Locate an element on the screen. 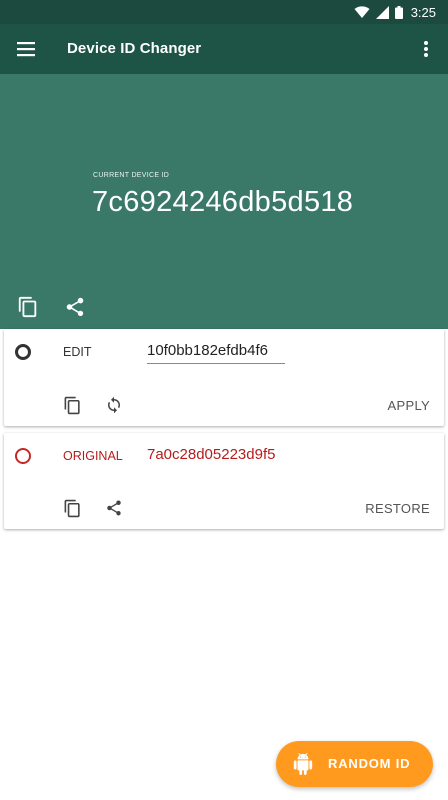  current-device-id-label: CURRENT DEVICE ID is located at coordinates (131, 175).